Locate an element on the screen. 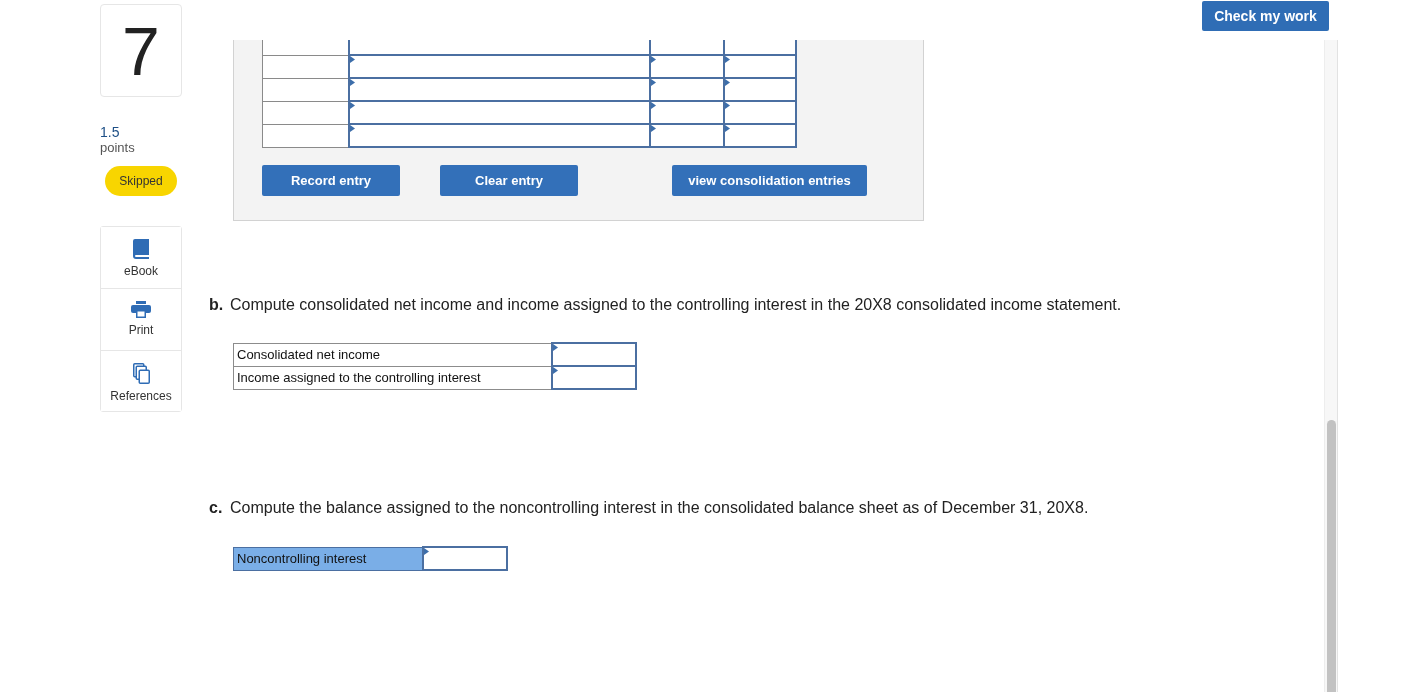 The image size is (1421, 692). row-label: Consolidated net income is located at coordinates (392, 354).